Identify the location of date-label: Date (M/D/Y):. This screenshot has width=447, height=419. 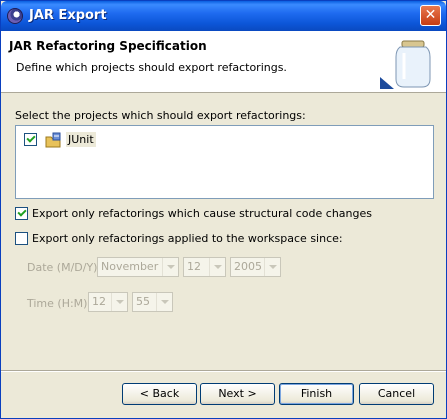
(64, 267).